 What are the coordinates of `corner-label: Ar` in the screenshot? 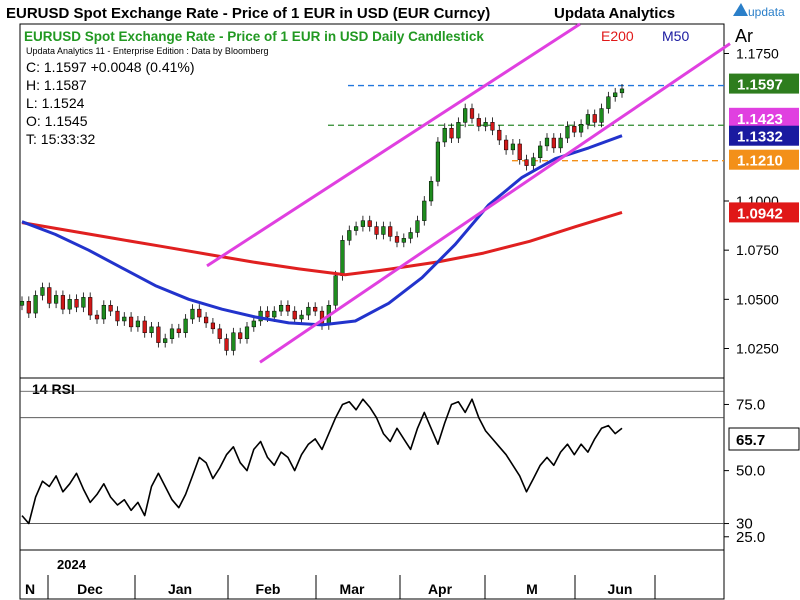 It's located at (744, 36).